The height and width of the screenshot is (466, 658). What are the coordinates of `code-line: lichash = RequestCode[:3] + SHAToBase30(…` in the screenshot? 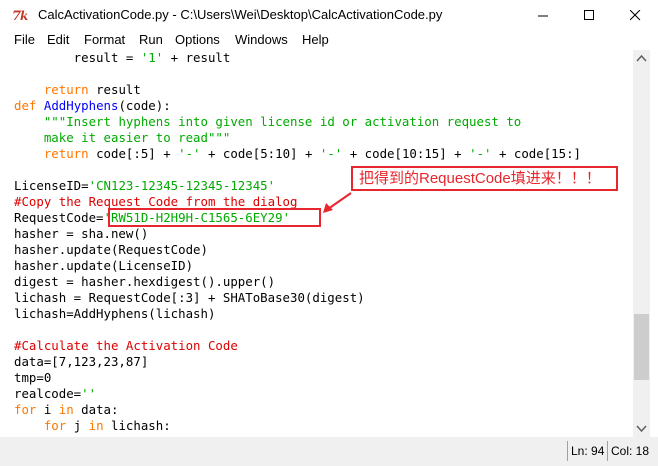 It's located at (189, 298).